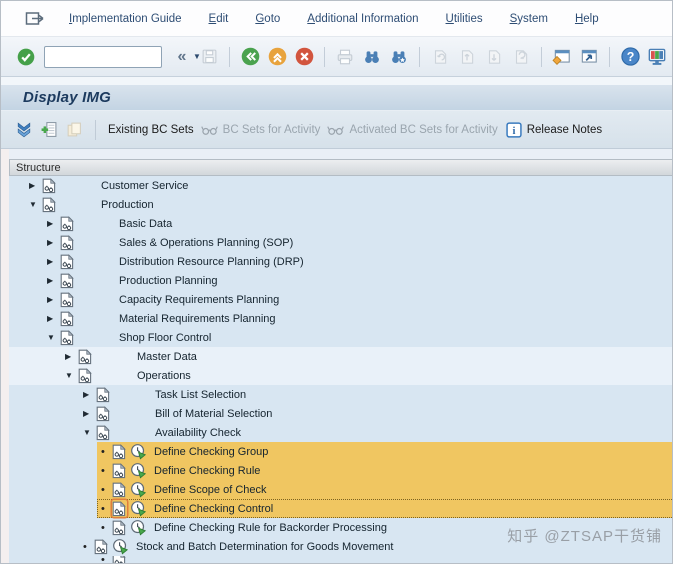 The image size is (673, 564). Describe the element at coordinates (340, 337) in the screenshot. I see `tree-row: ▼ Shop Floor Control` at that location.